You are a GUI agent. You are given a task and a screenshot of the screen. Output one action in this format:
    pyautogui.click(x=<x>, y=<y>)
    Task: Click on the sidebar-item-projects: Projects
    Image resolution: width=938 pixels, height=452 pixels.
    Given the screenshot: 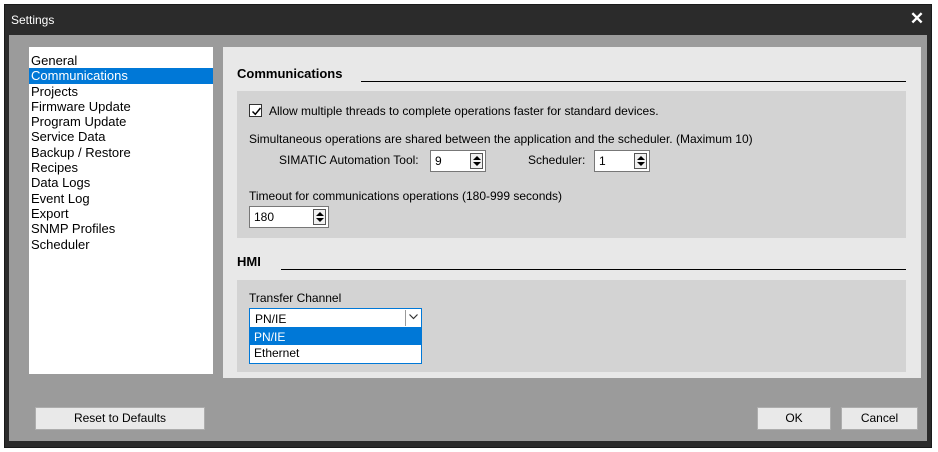 What is the action you would take?
    pyautogui.click(x=121, y=91)
    